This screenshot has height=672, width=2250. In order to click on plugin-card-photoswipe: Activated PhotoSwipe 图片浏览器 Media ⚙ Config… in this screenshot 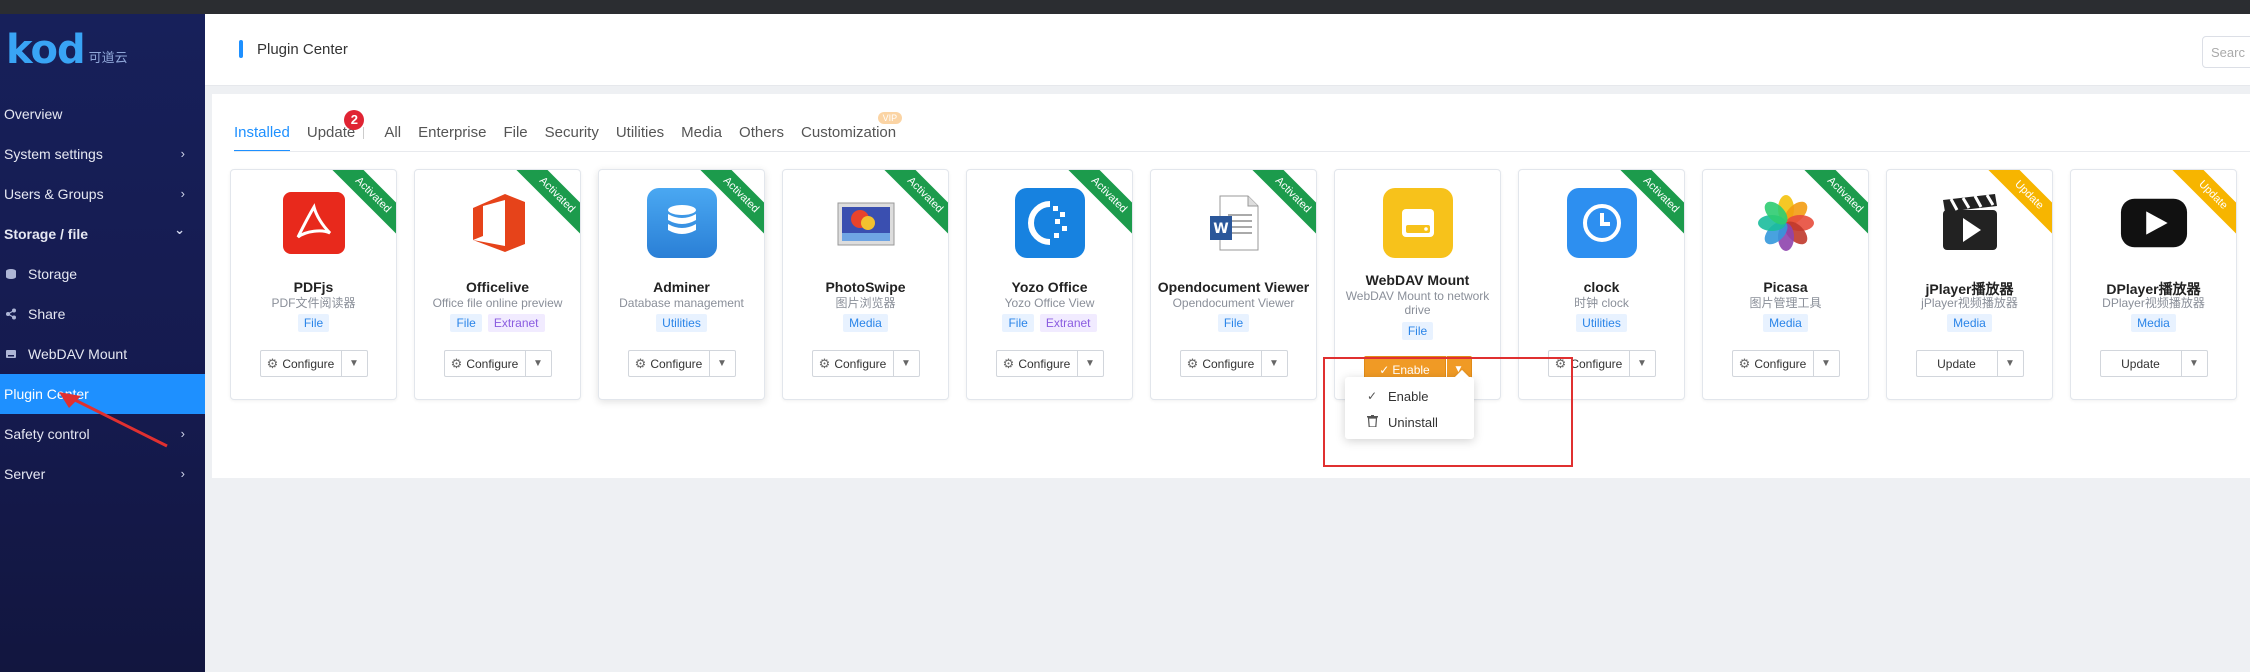, I will do `click(865, 284)`.